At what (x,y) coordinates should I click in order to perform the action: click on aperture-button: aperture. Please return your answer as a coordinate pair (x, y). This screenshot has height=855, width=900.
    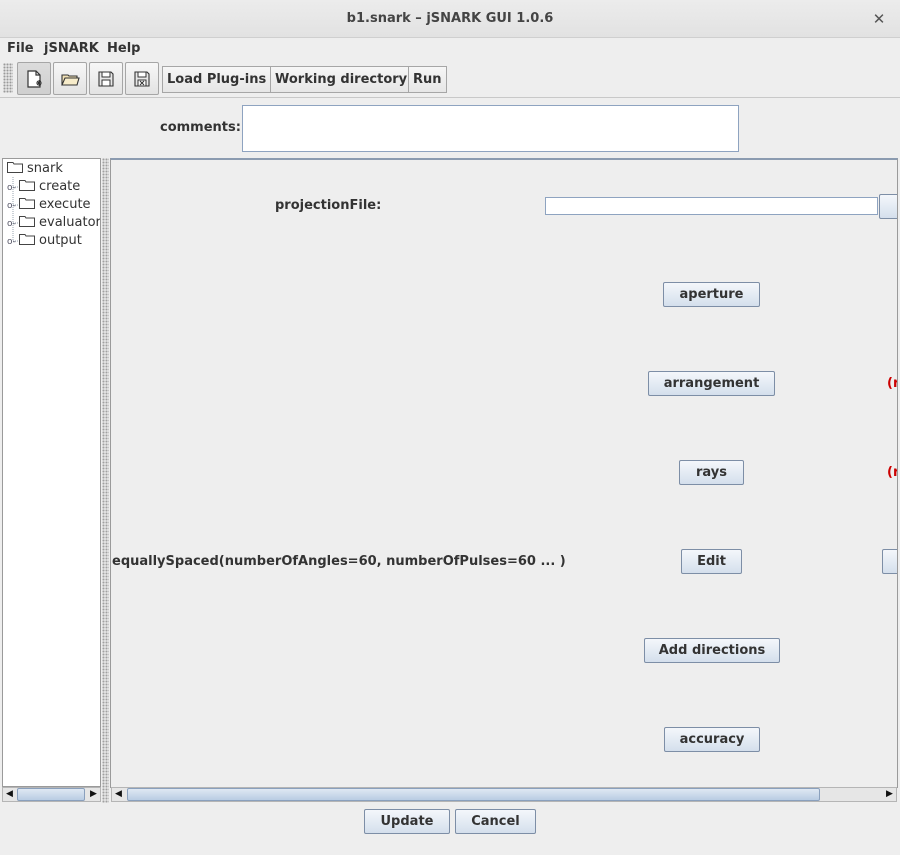
    Looking at the image, I should click on (711, 294).